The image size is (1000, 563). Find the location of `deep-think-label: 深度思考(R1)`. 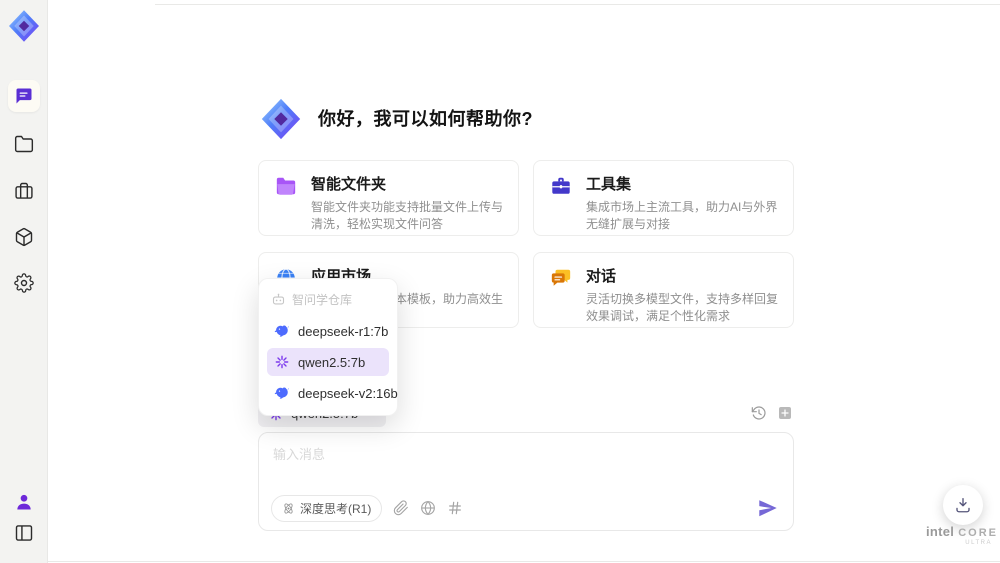

deep-think-label: 深度思考(R1) is located at coordinates (336, 508).